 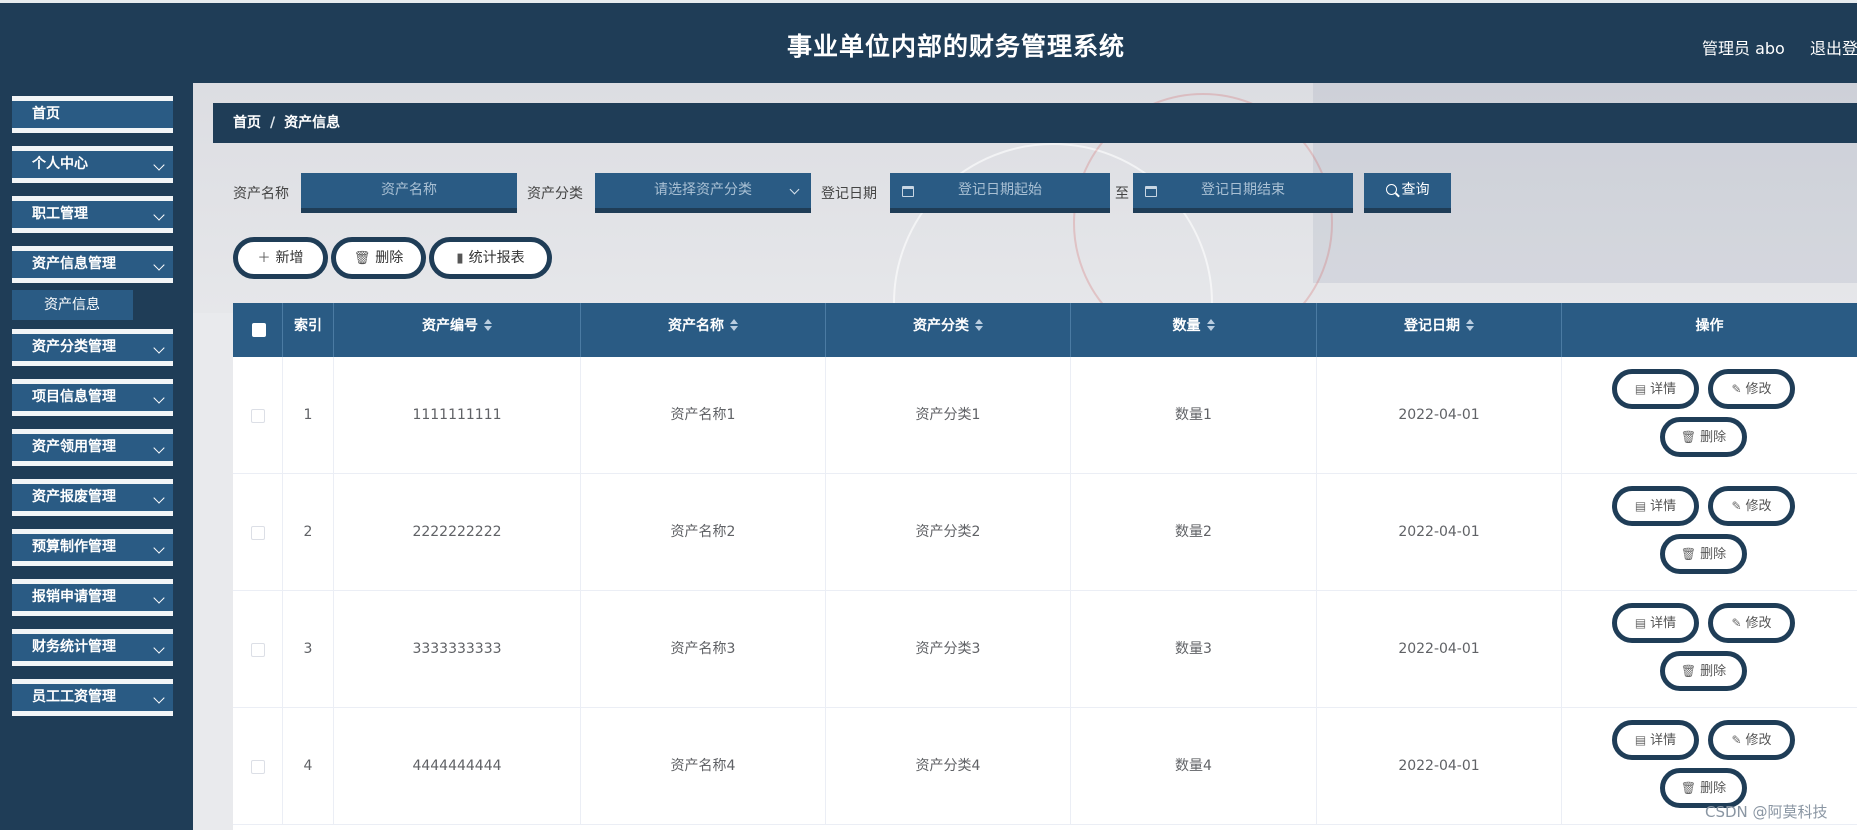 What do you see at coordinates (289, 258) in the screenshot?
I see `add-button-label: 新增` at bounding box center [289, 258].